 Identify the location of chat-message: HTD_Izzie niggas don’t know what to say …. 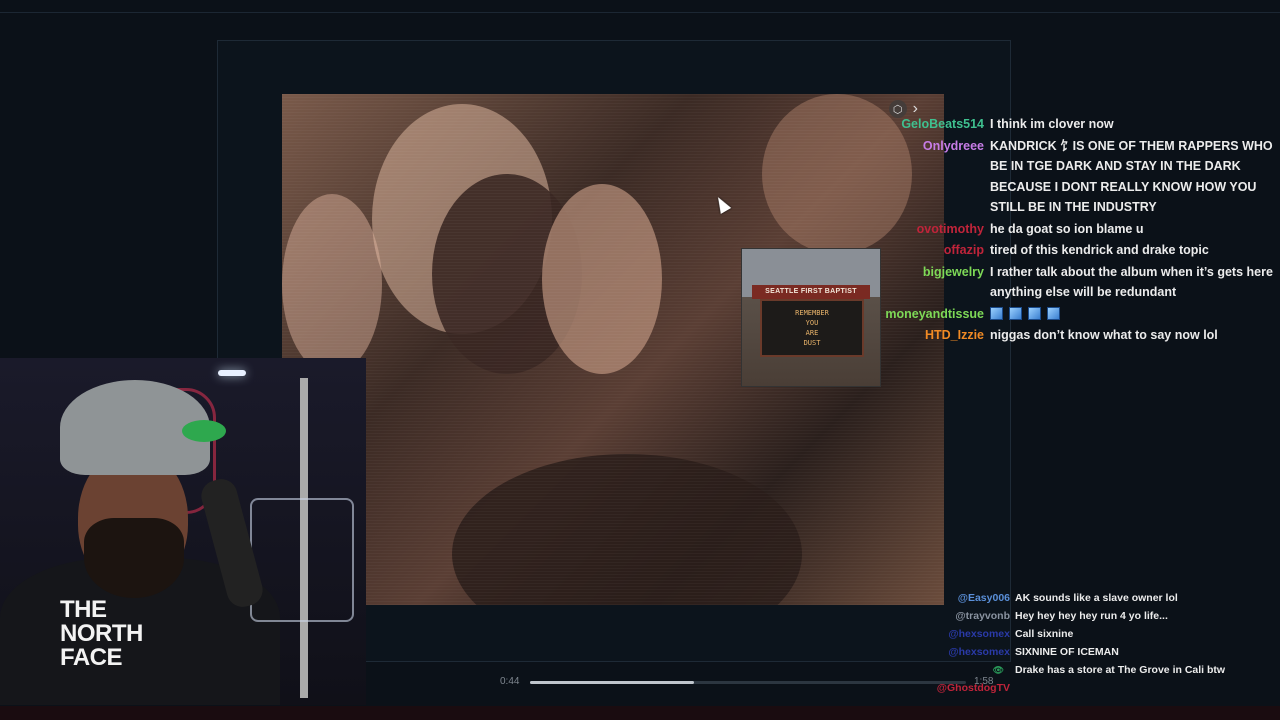
(1070, 335).